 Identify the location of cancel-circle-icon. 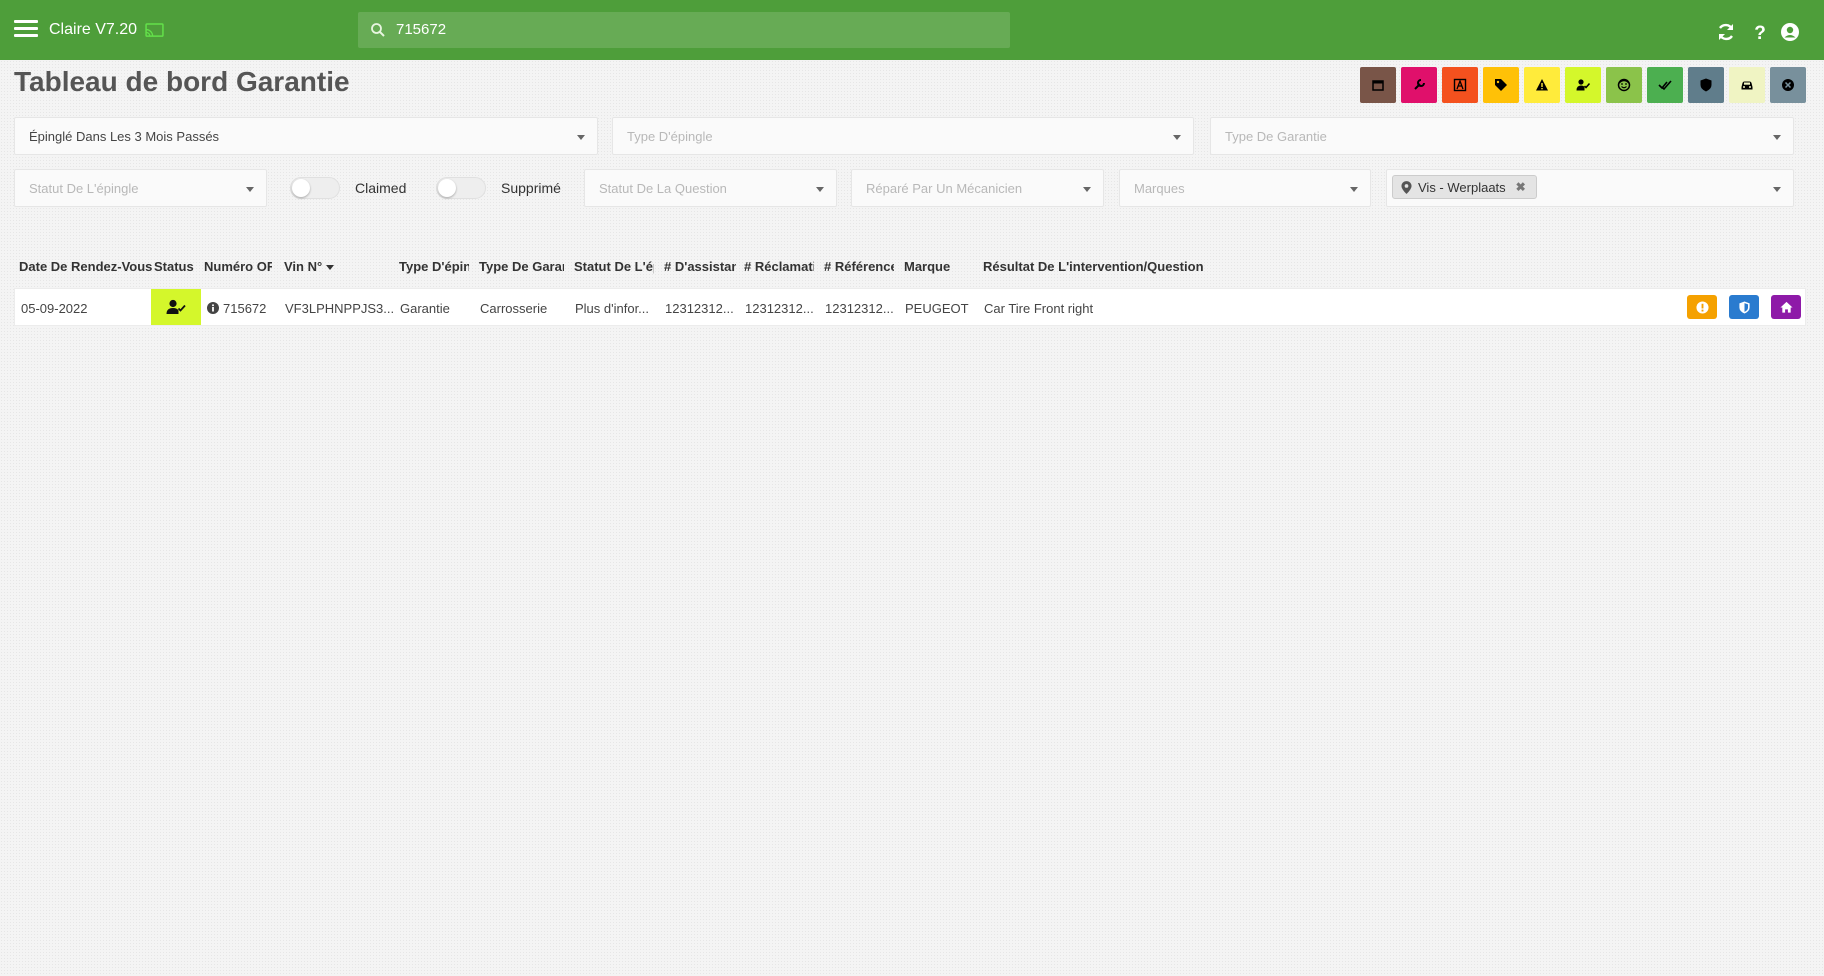
(1788, 85).